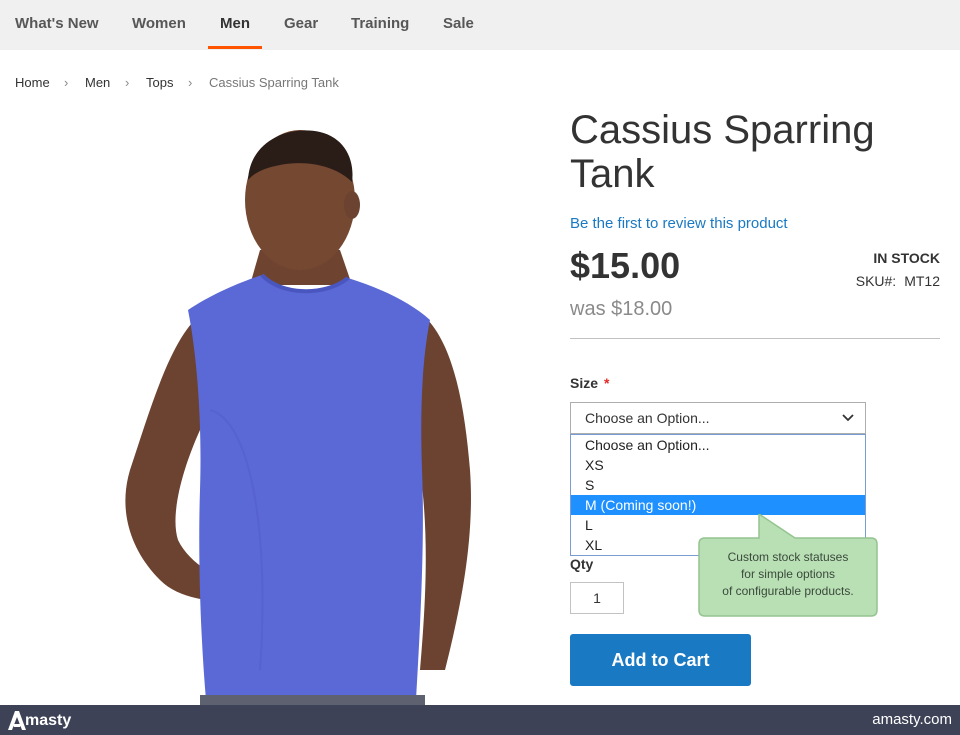 Image resolution: width=960 pixels, height=735 pixels. Describe the element at coordinates (912, 719) in the screenshot. I see `amasty-website-link: amasty.com` at that location.